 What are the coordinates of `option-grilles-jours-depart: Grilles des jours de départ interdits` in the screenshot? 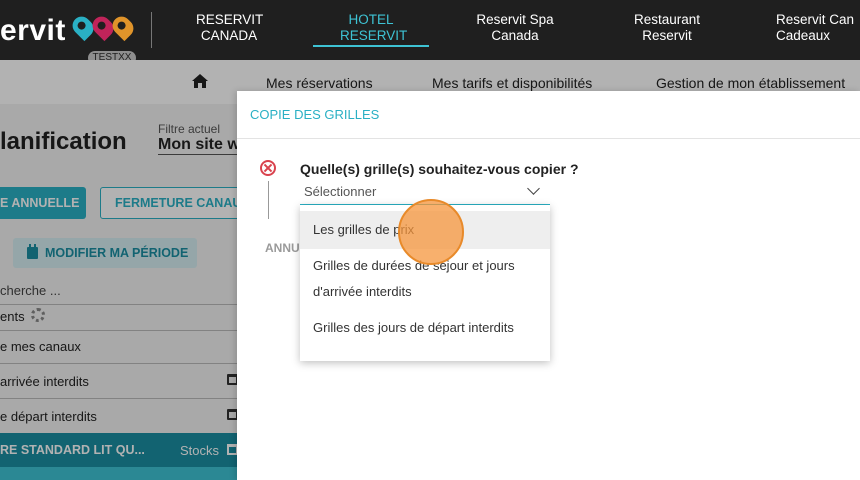 It's located at (425, 328).